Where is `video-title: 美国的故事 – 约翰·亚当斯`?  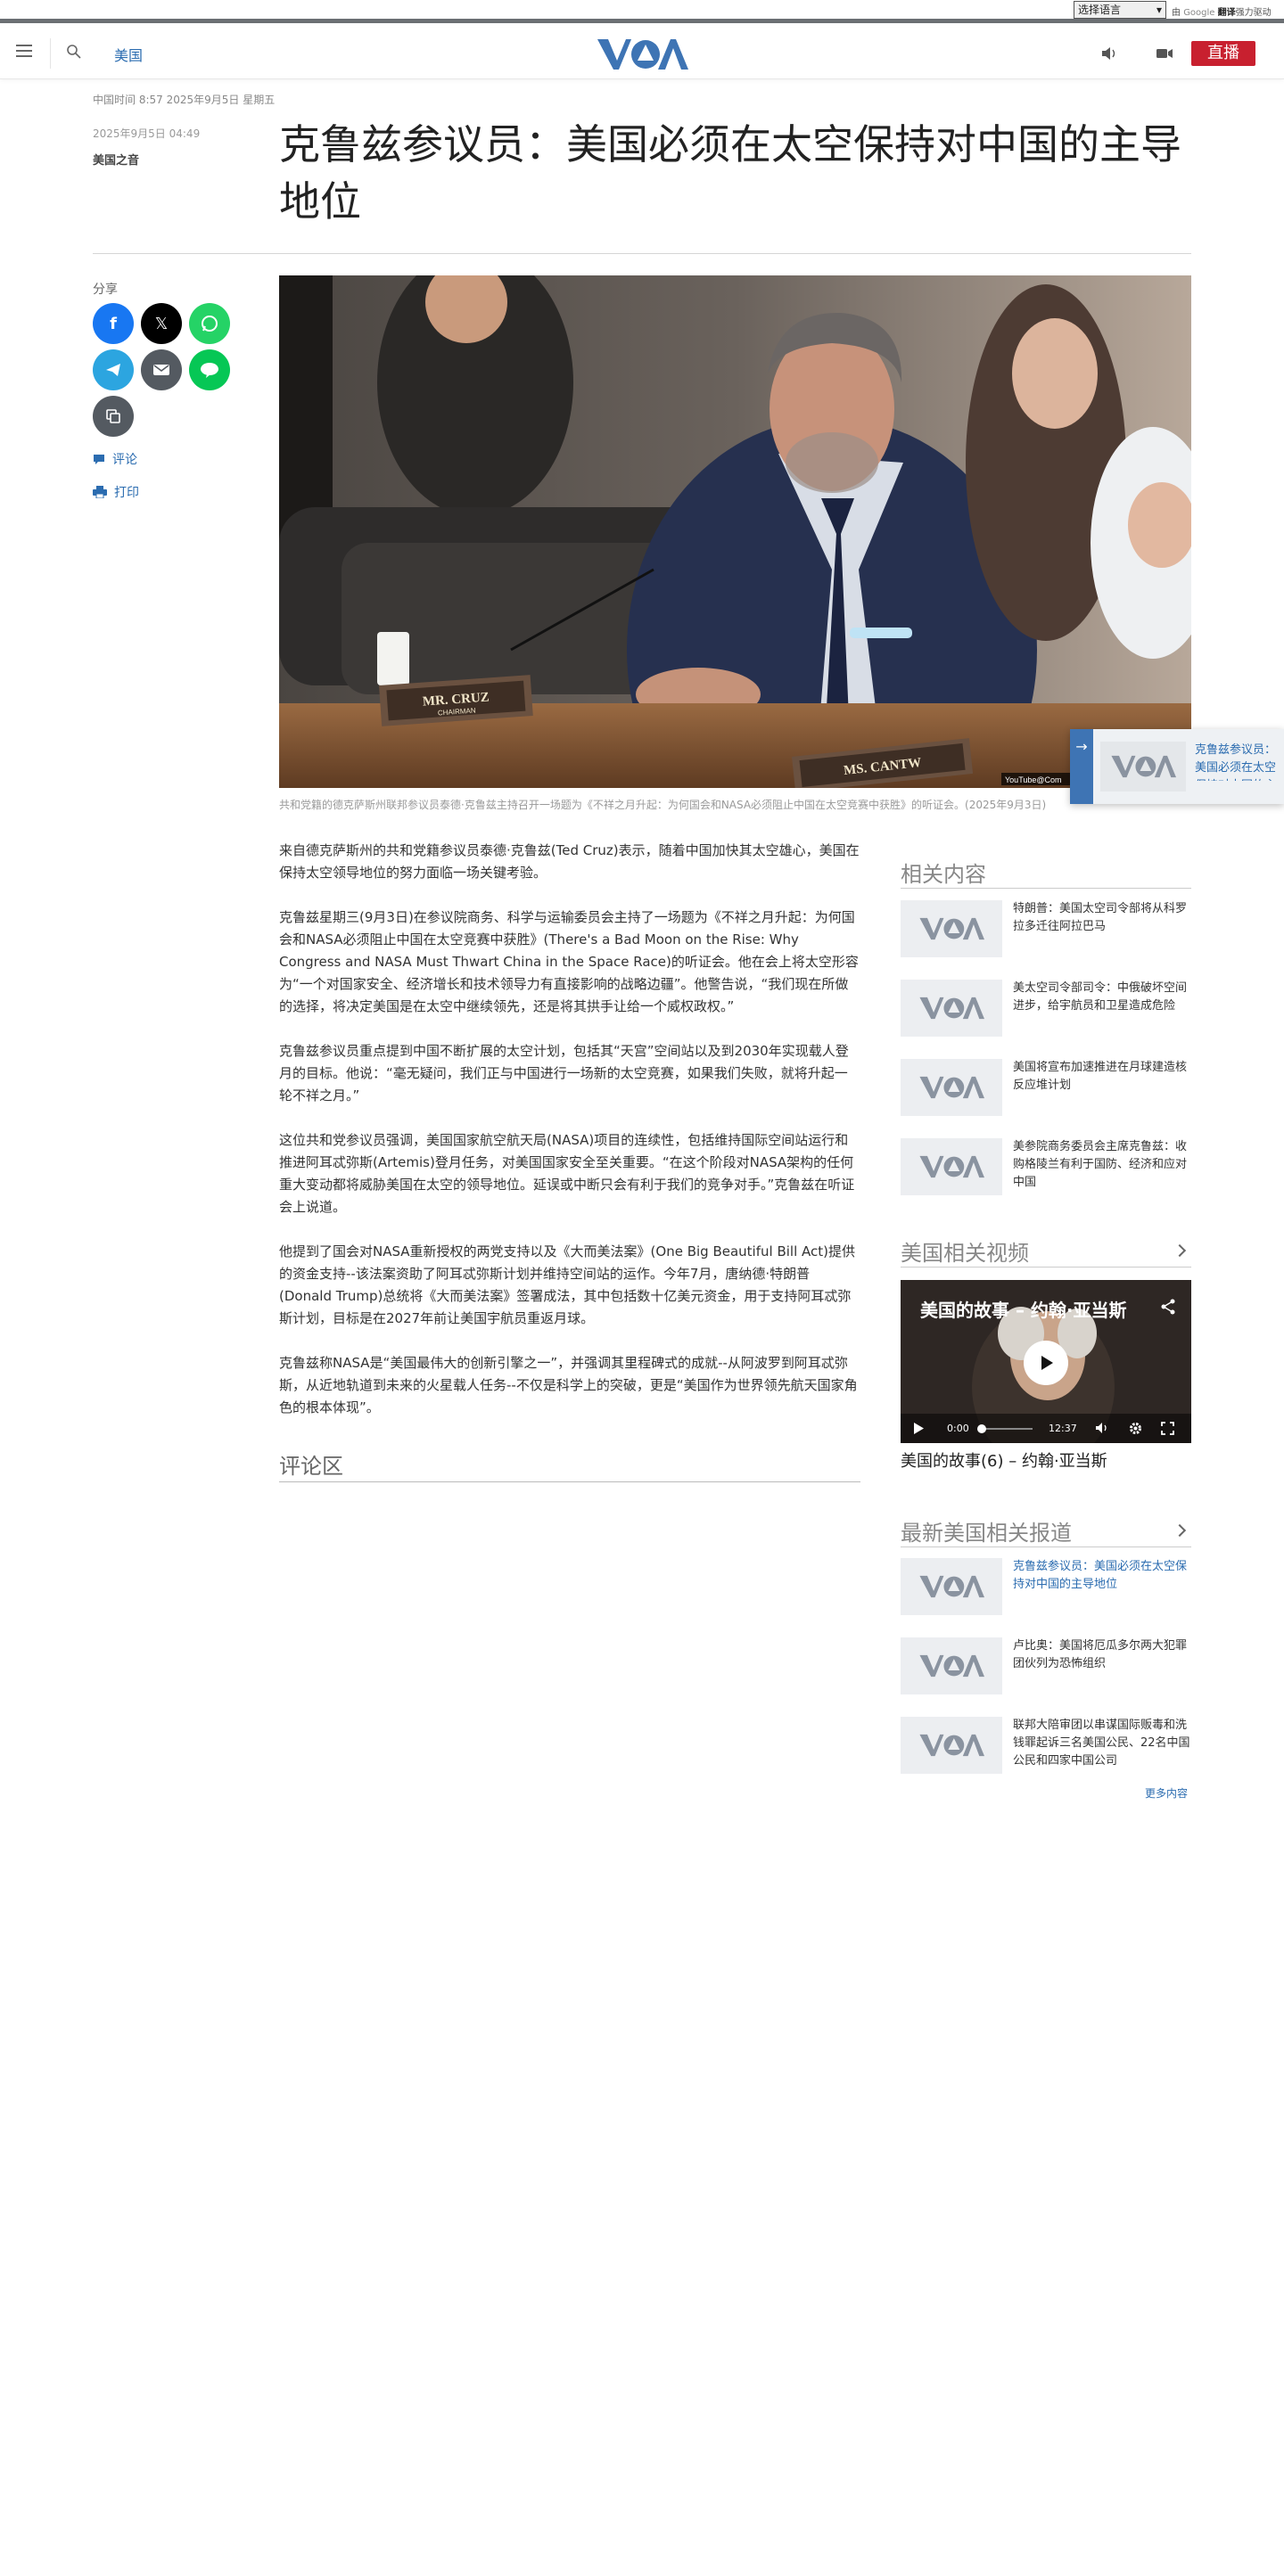
video-title: 美国的故事 – 约翰·亚当斯 is located at coordinates (1023, 1311).